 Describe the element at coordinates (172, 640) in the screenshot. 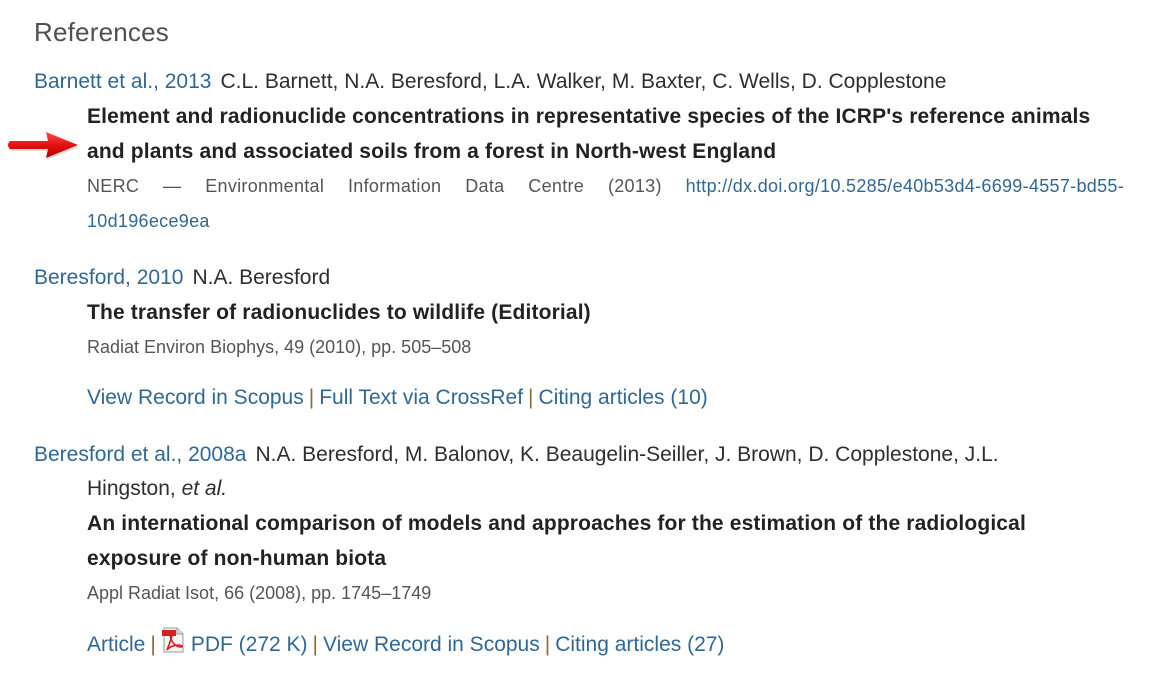

I see `pdf-icon` at that location.